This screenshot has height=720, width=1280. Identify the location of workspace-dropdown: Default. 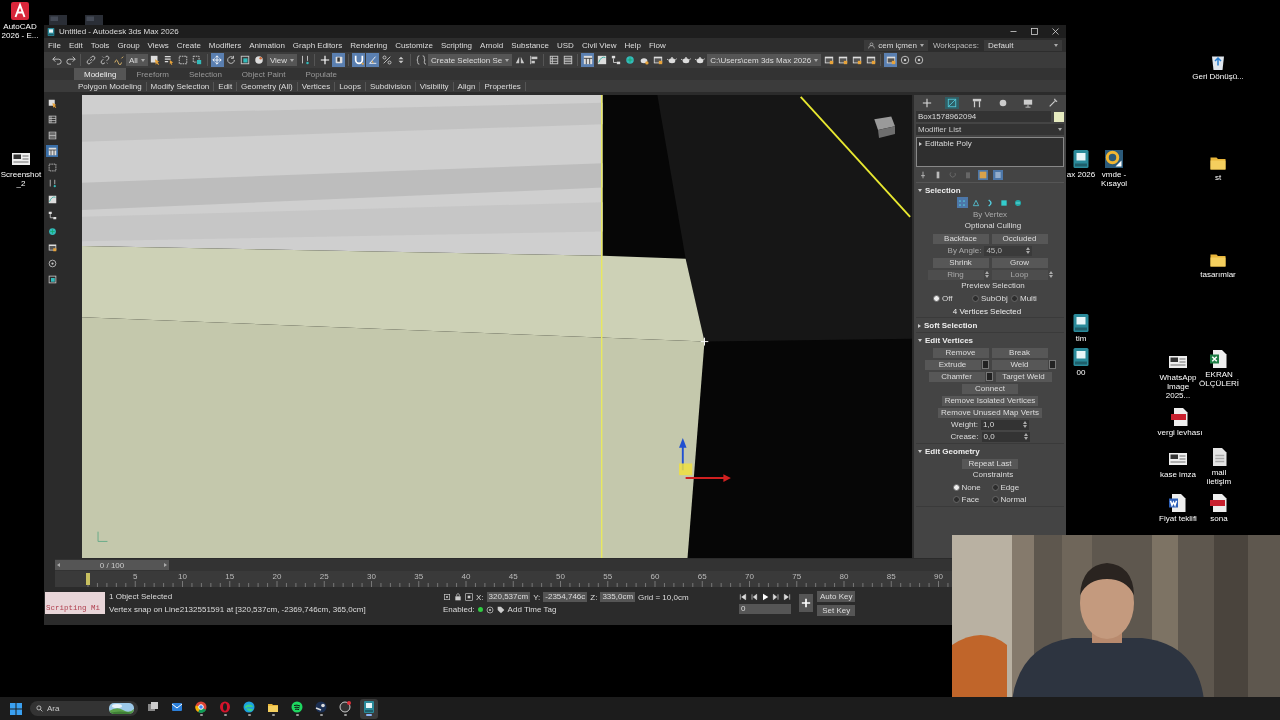
(1023, 45).